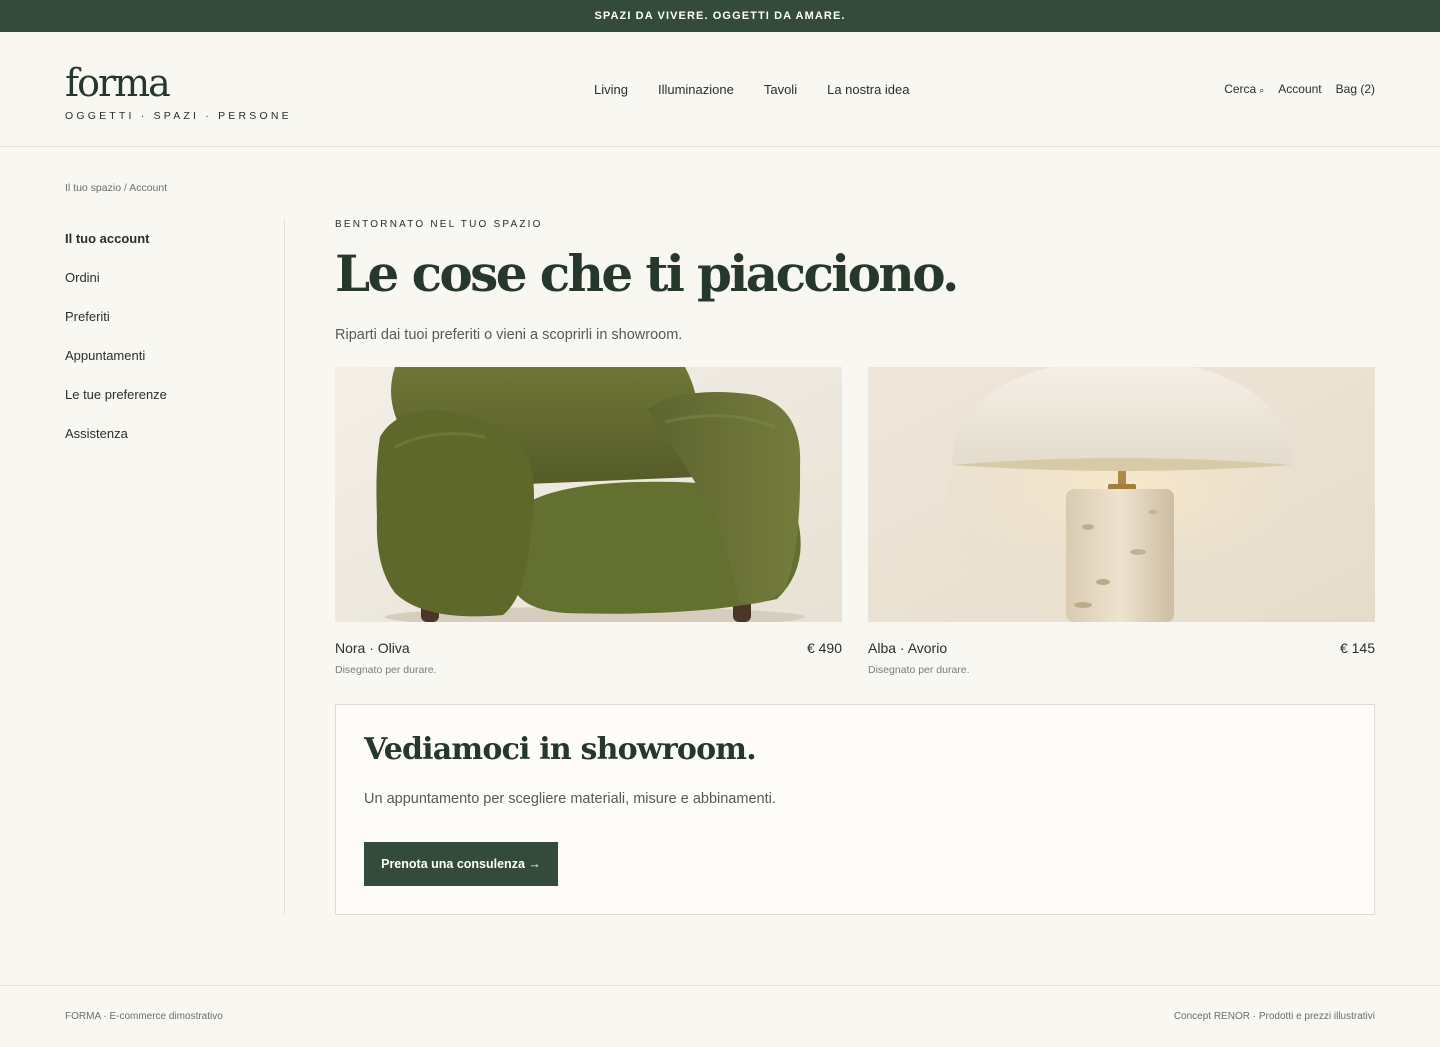 The width and height of the screenshot is (1440, 1047). Describe the element at coordinates (165, 366) in the screenshot. I see `sidebar-item-appuntamenti: Appuntamenti` at that location.